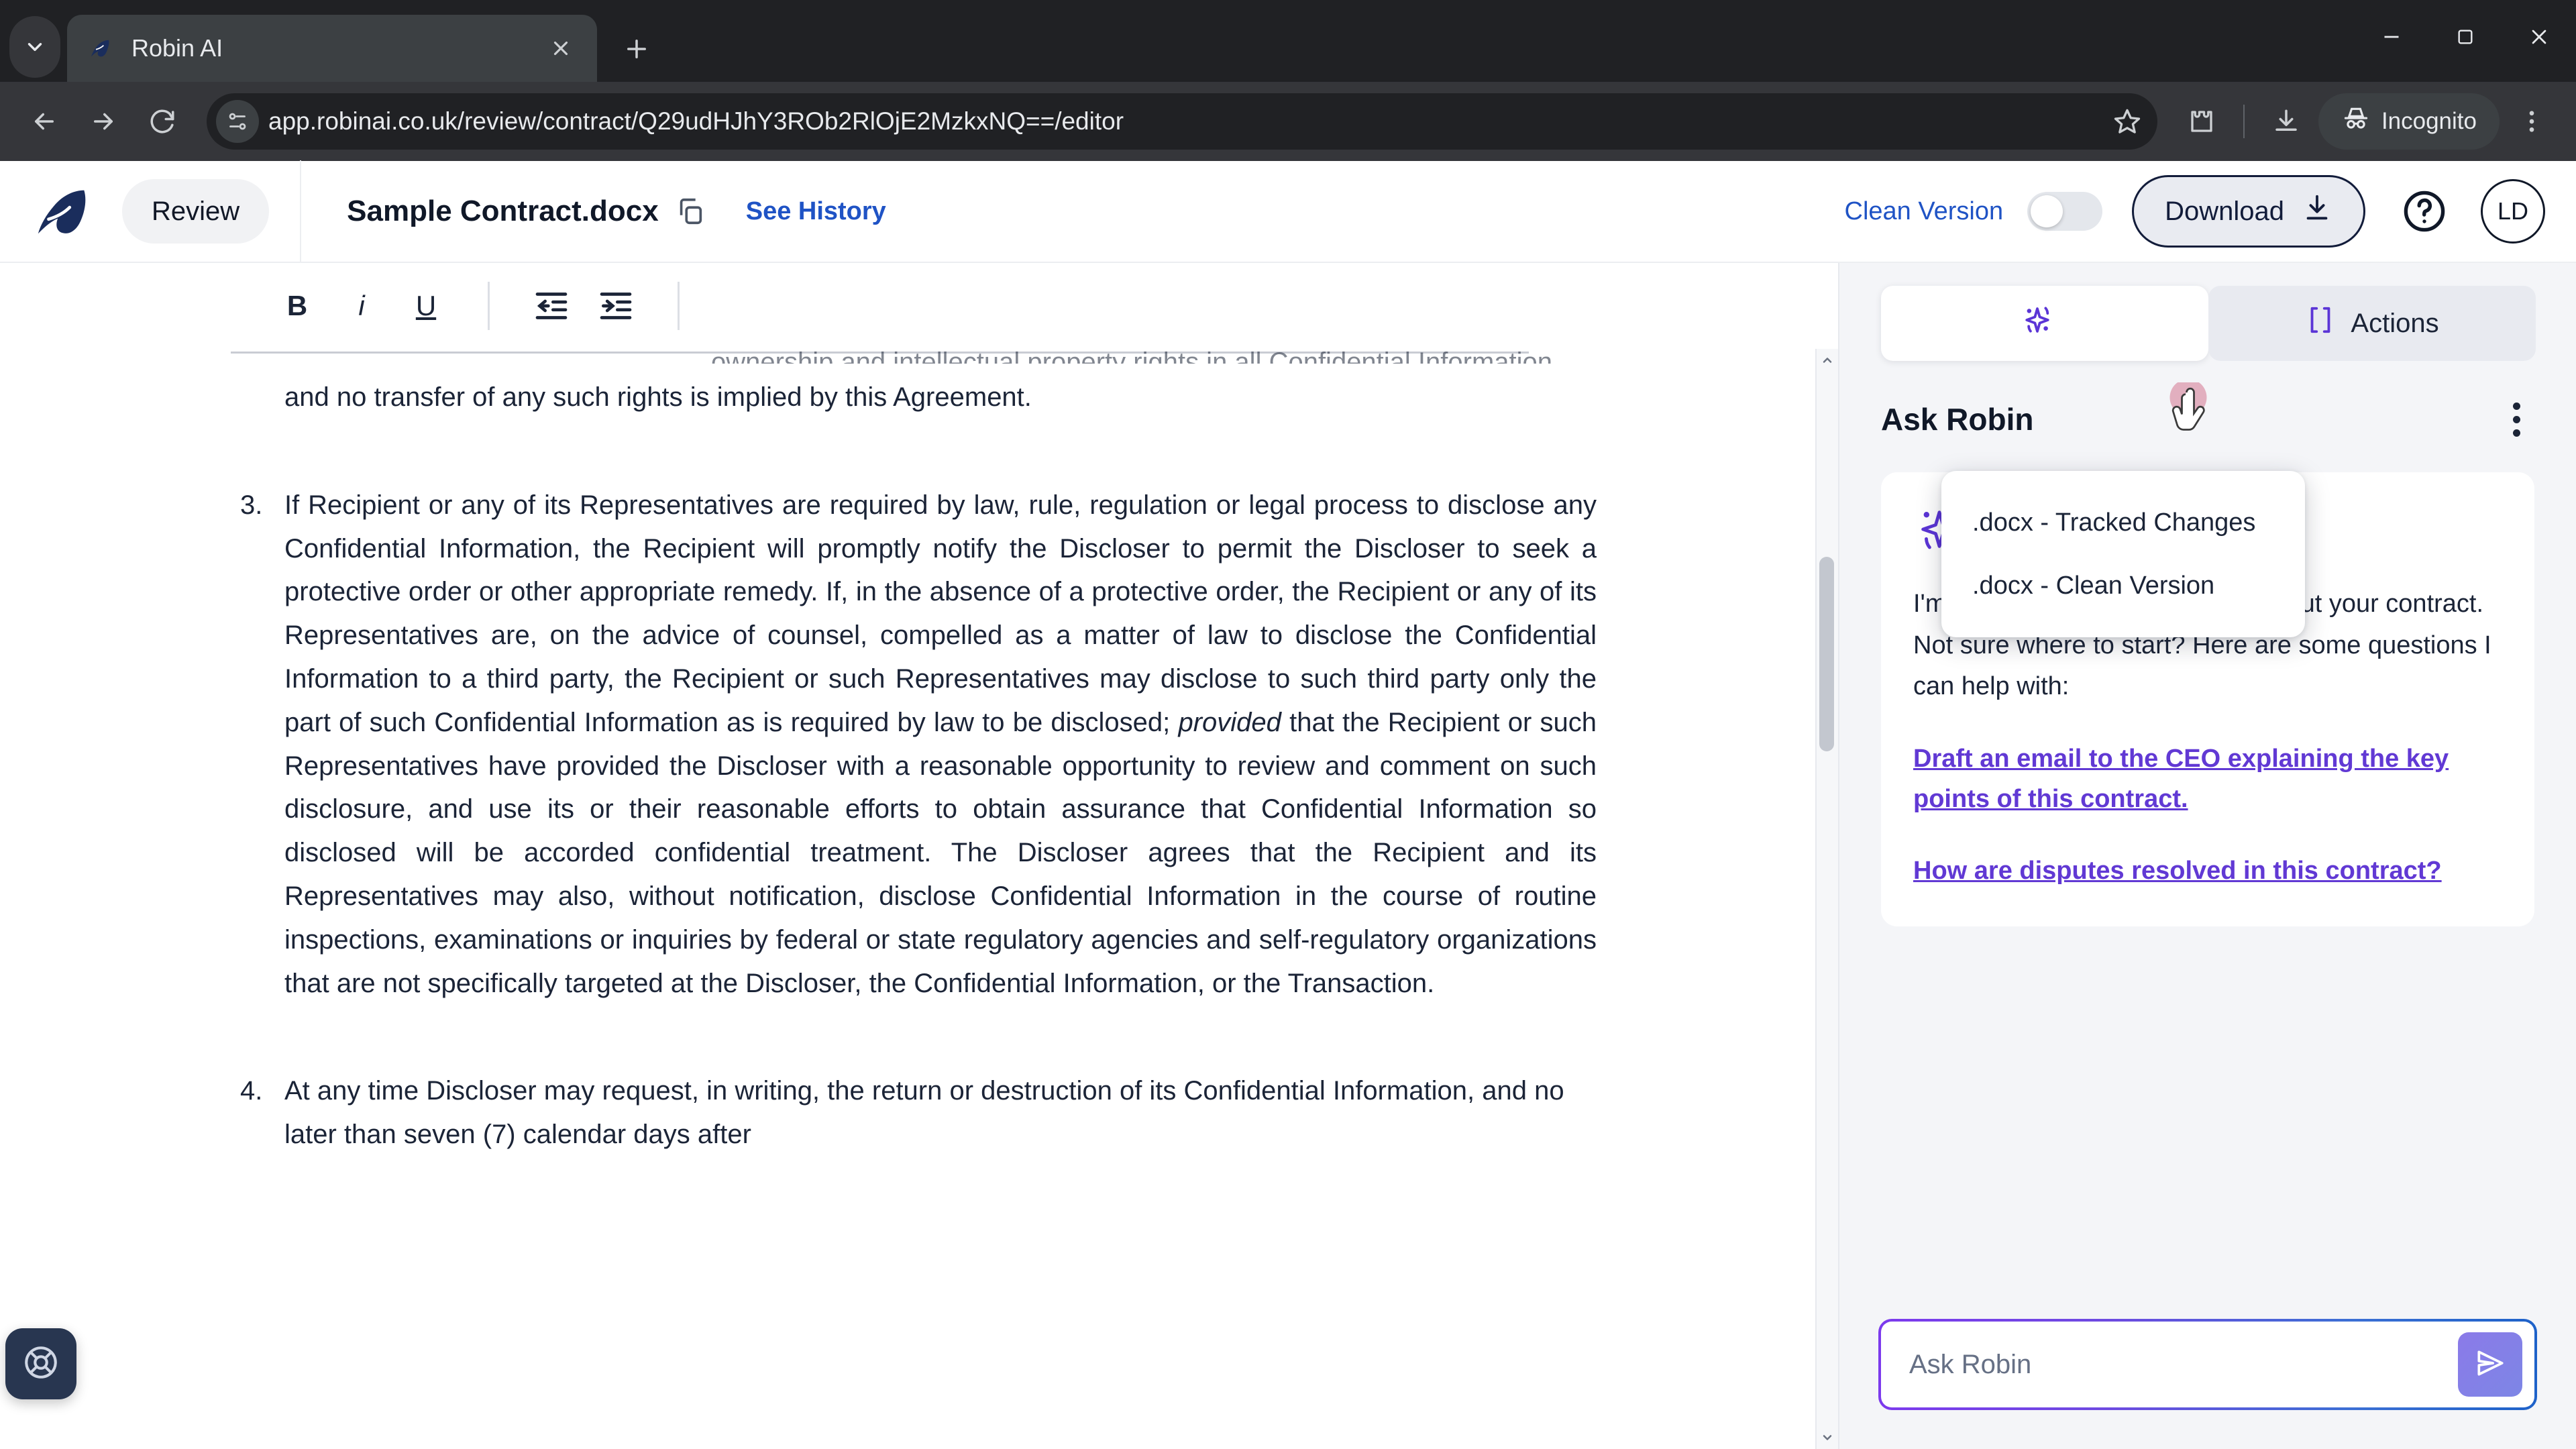  I want to click on italic-button: i, so click(361, 306).